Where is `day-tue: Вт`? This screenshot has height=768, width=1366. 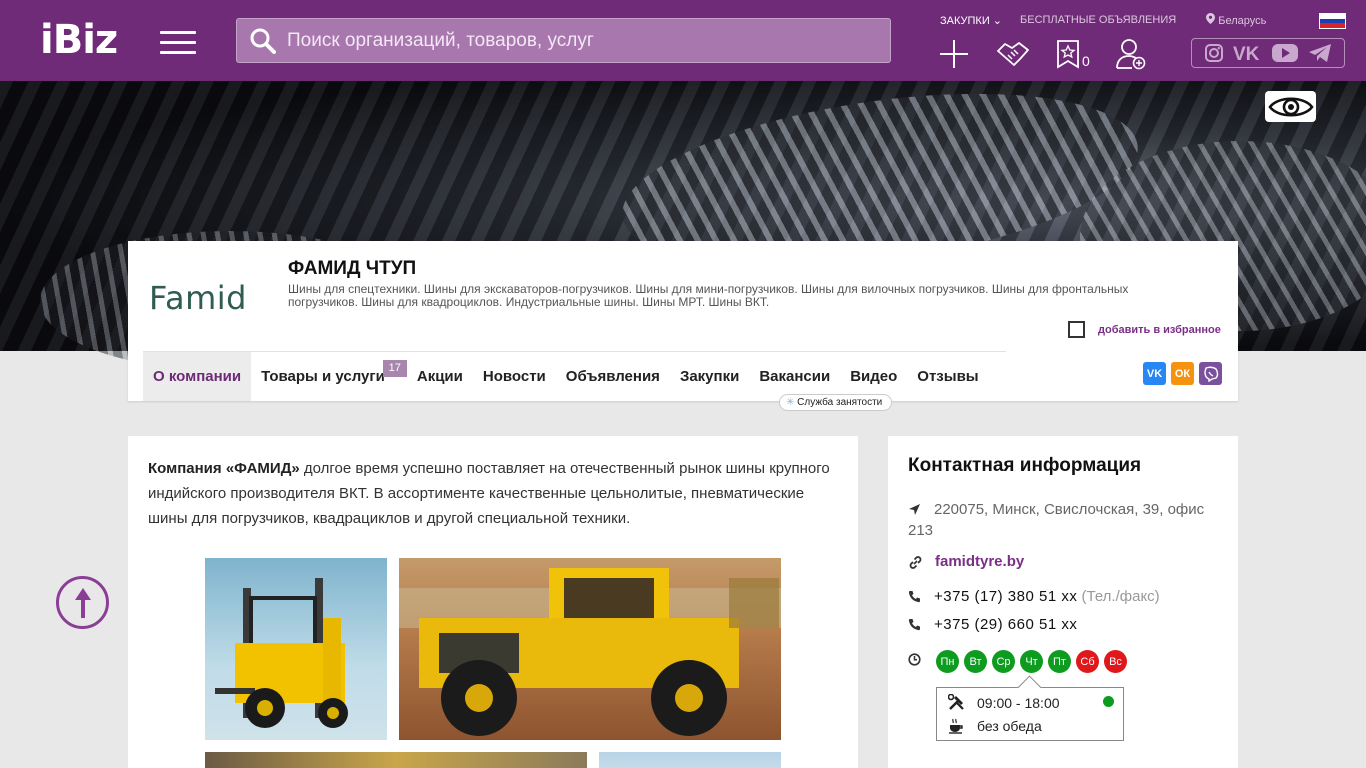
day-tue: Вт is located at coordinates (975, 661).